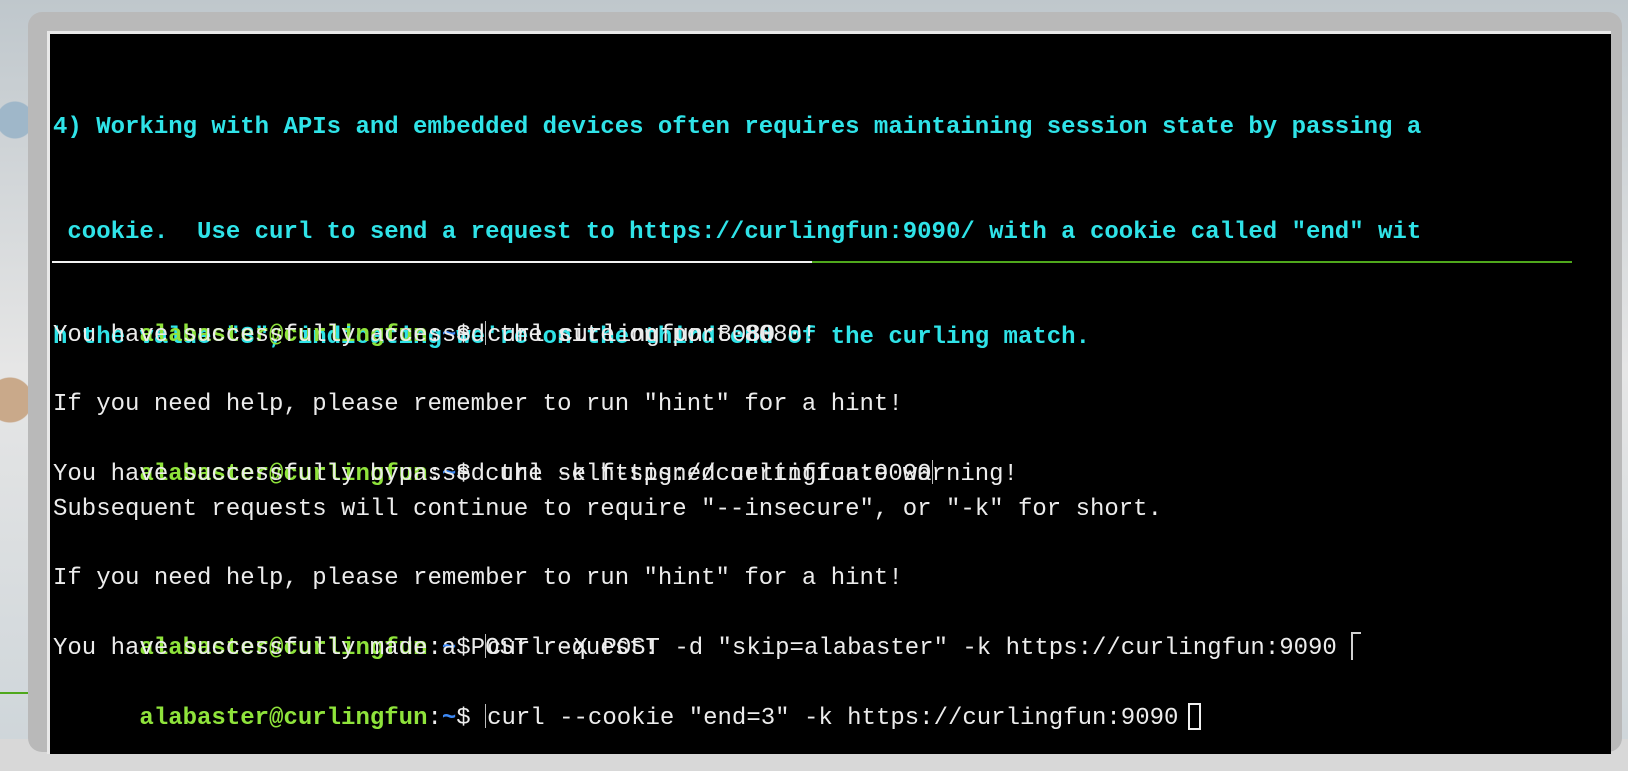 Image resolution: width=1628 pixels, height=771 pixels. I want to click on background-accent-line, so click(14, 693).